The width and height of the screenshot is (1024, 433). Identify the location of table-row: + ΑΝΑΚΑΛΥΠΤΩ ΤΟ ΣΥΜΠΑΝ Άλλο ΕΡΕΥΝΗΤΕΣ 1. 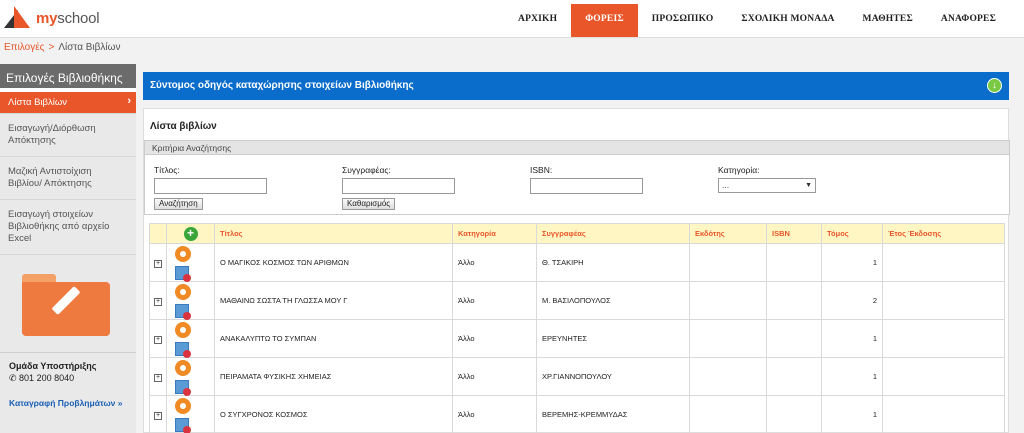
(577, 338).